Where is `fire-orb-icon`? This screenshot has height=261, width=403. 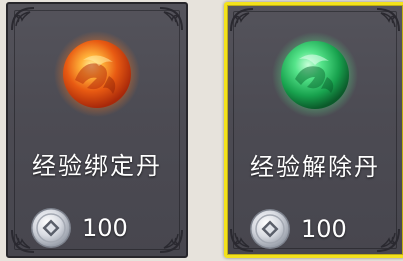 fire-orb-icon is located at coordinates (97, 74).